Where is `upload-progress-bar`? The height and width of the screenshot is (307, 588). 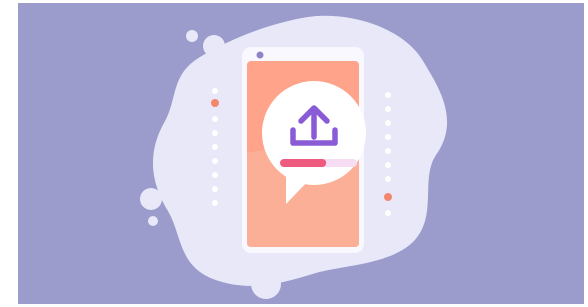 upload-progress-bar is located at coordinates (318, 163).